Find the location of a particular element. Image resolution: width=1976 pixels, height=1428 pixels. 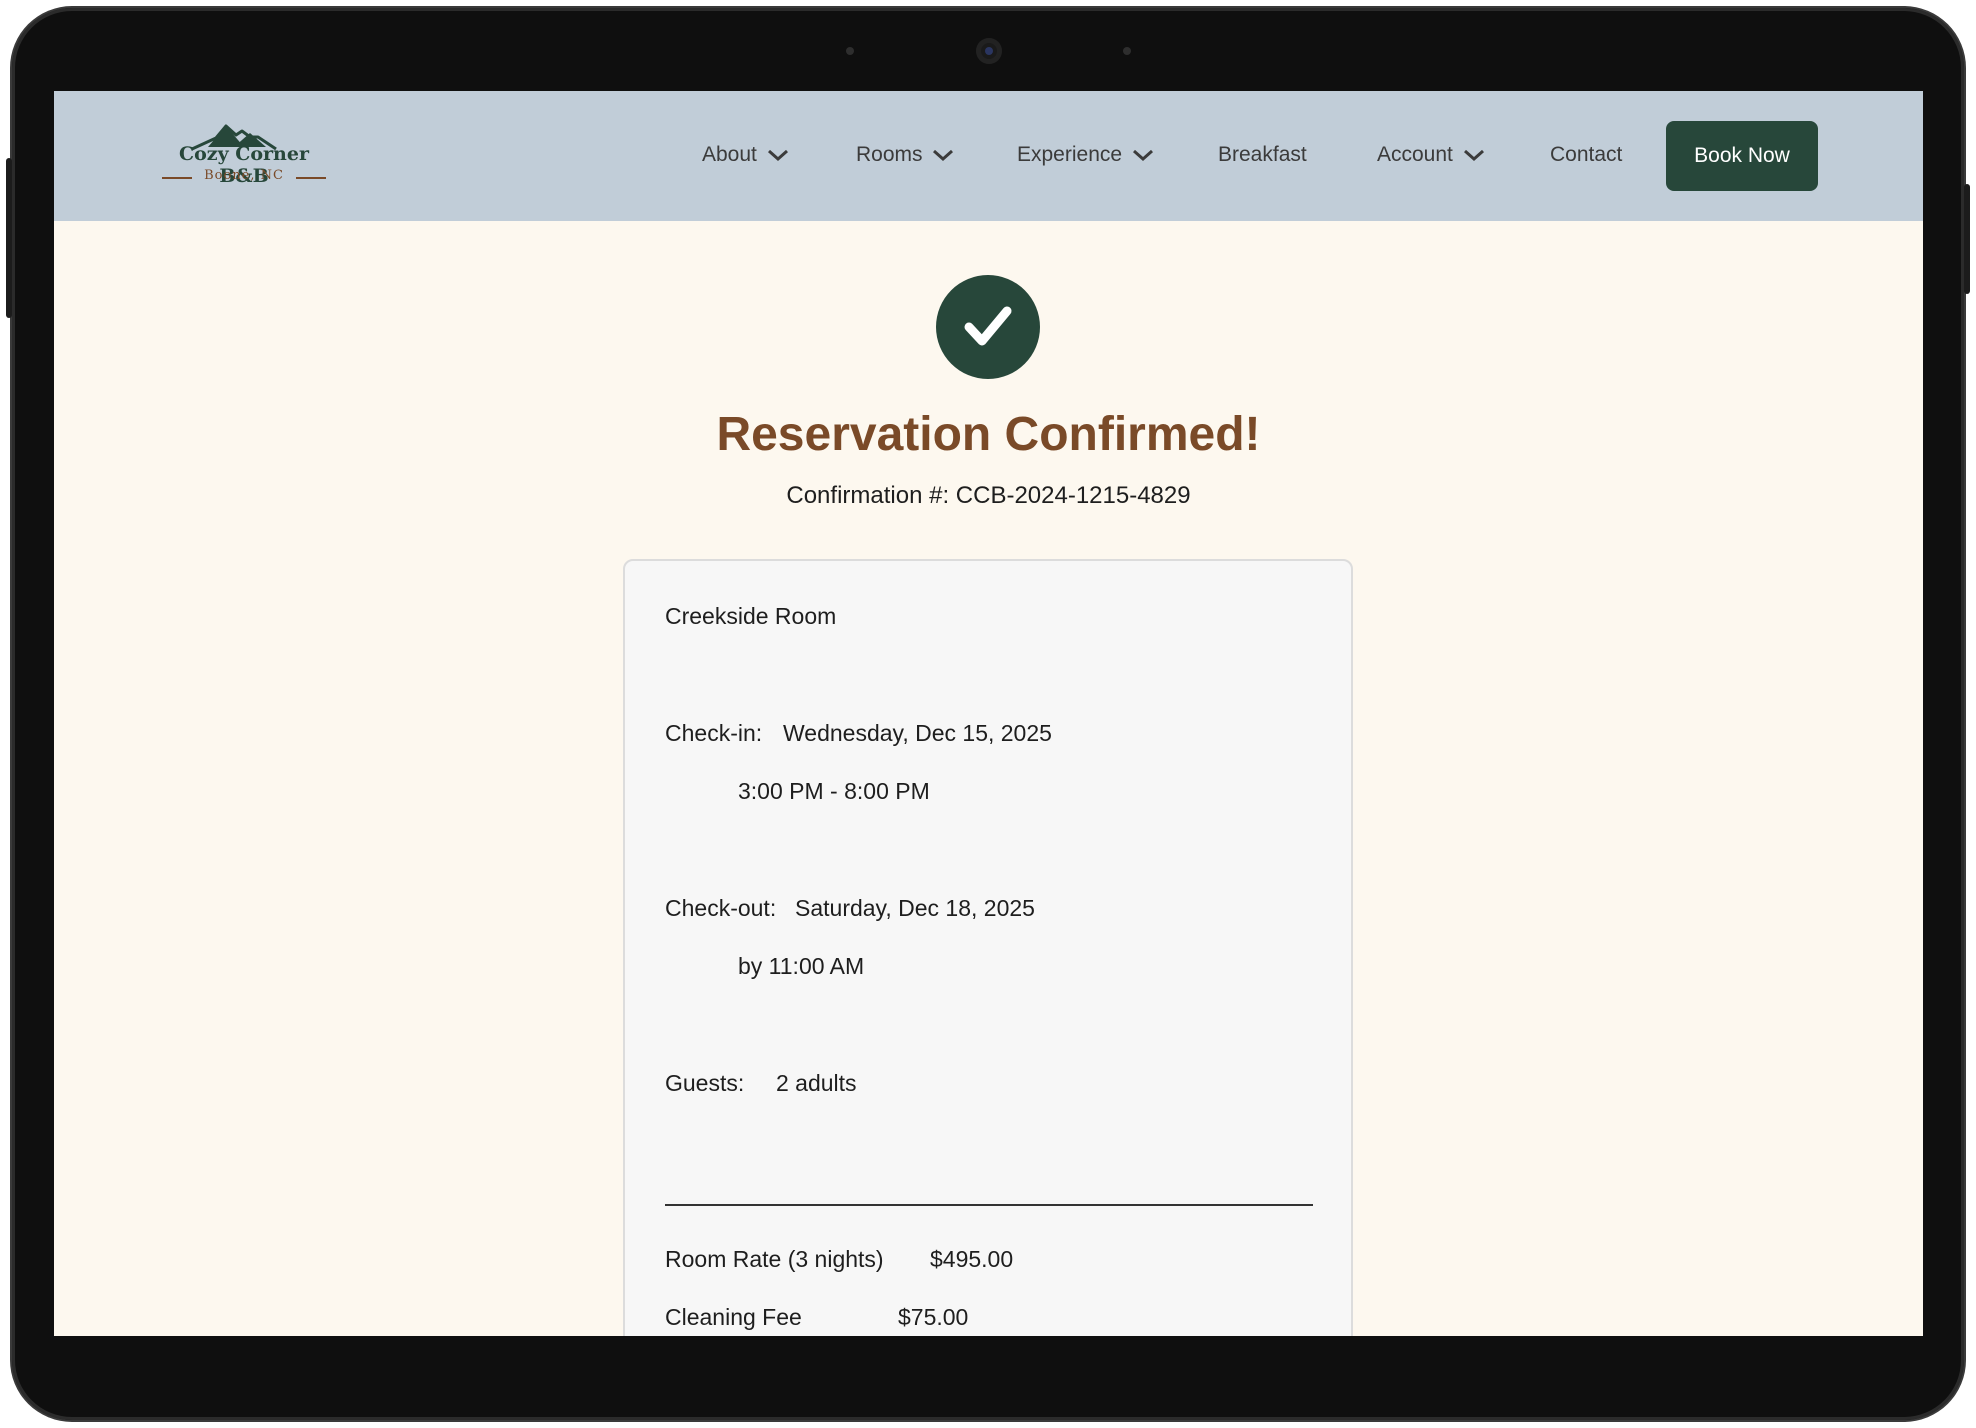

nav-breakfast-label: Breakfast is located at coordinates (1262, 154).